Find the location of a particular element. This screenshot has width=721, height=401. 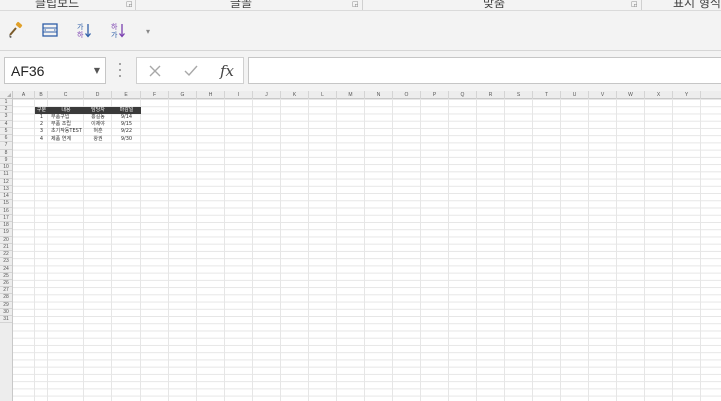

formula-bar-grip-icon is located at coordinates (120, 70).